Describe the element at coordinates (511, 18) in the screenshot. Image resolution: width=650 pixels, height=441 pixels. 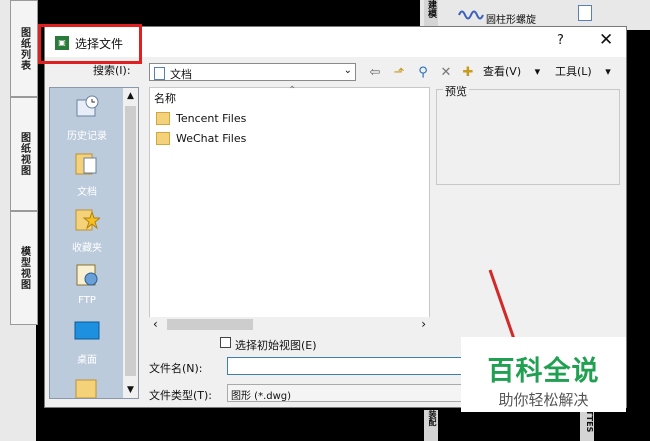
I see `helix-command-label: 圆柱形螺旋` at that location.